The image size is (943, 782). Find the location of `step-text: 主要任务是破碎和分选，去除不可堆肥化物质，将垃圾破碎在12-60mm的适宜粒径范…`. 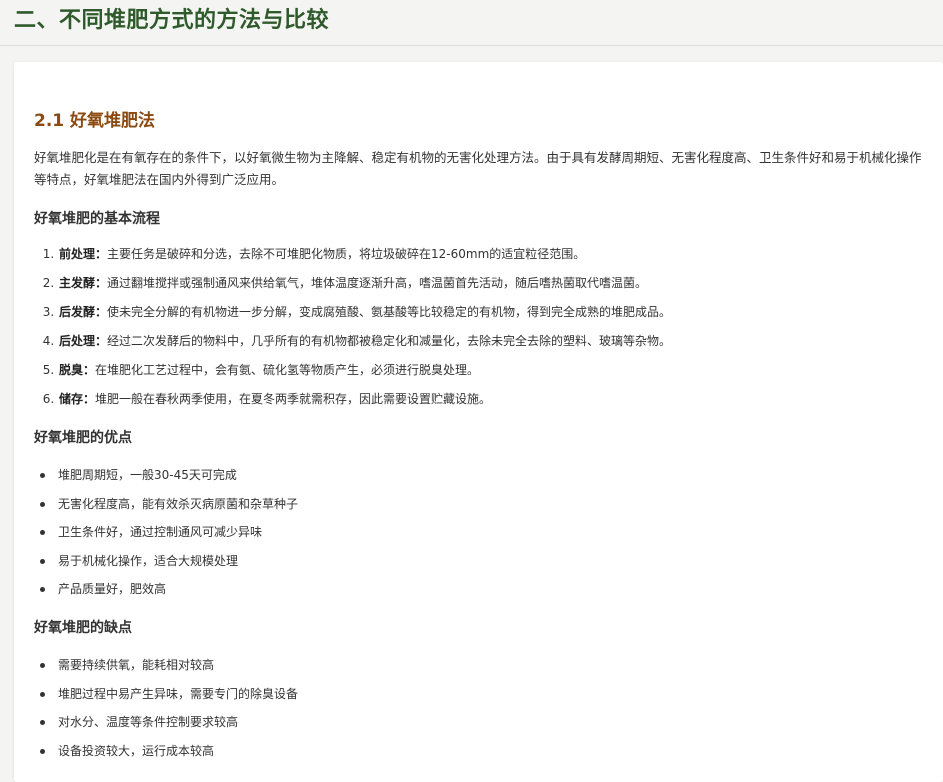

step-text: 主要任务是破碎和分选，去除不可堆肥化物质，将垃圾破碎在12-60mm的适宜粒径范… is located at coordinates (346, 254).